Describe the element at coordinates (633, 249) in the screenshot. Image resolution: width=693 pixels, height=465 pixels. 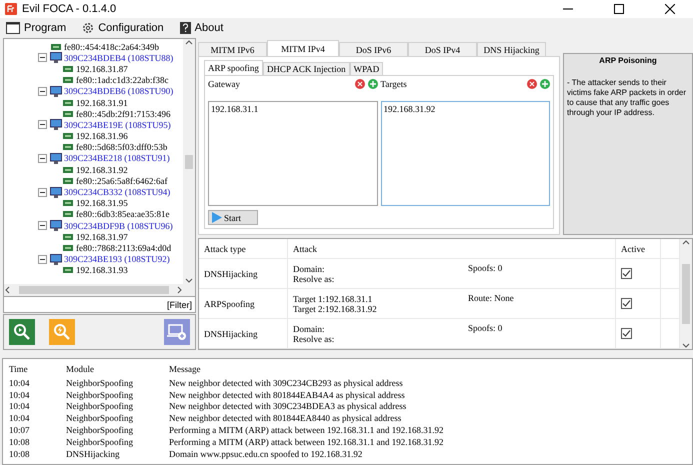
I see `column-header: Active` at that location.